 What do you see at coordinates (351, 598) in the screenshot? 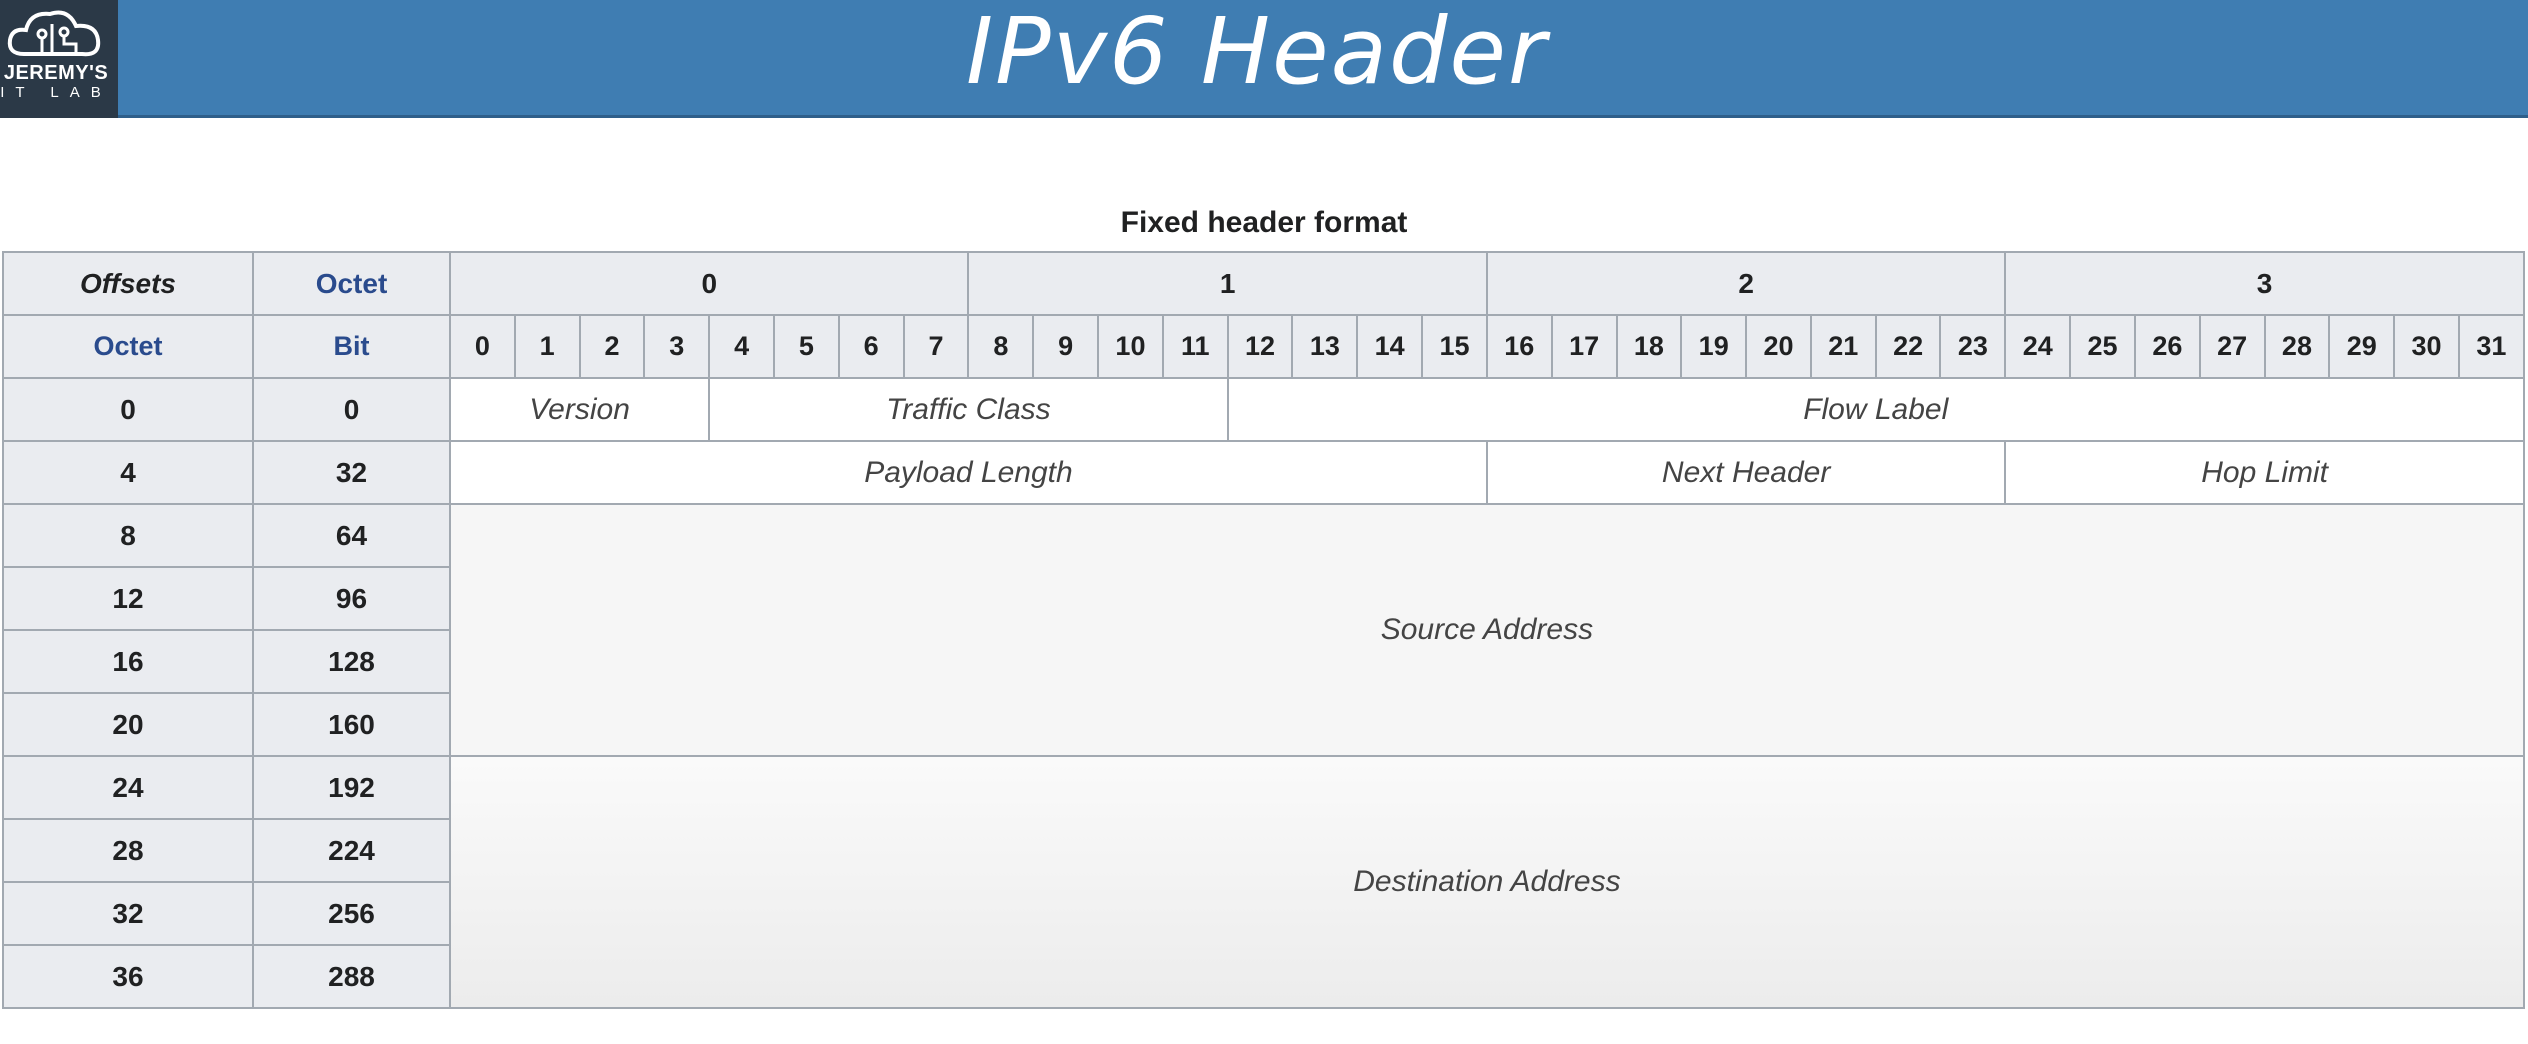
I see `bit-offset-cell: 96` at bounding box center [351, 598].